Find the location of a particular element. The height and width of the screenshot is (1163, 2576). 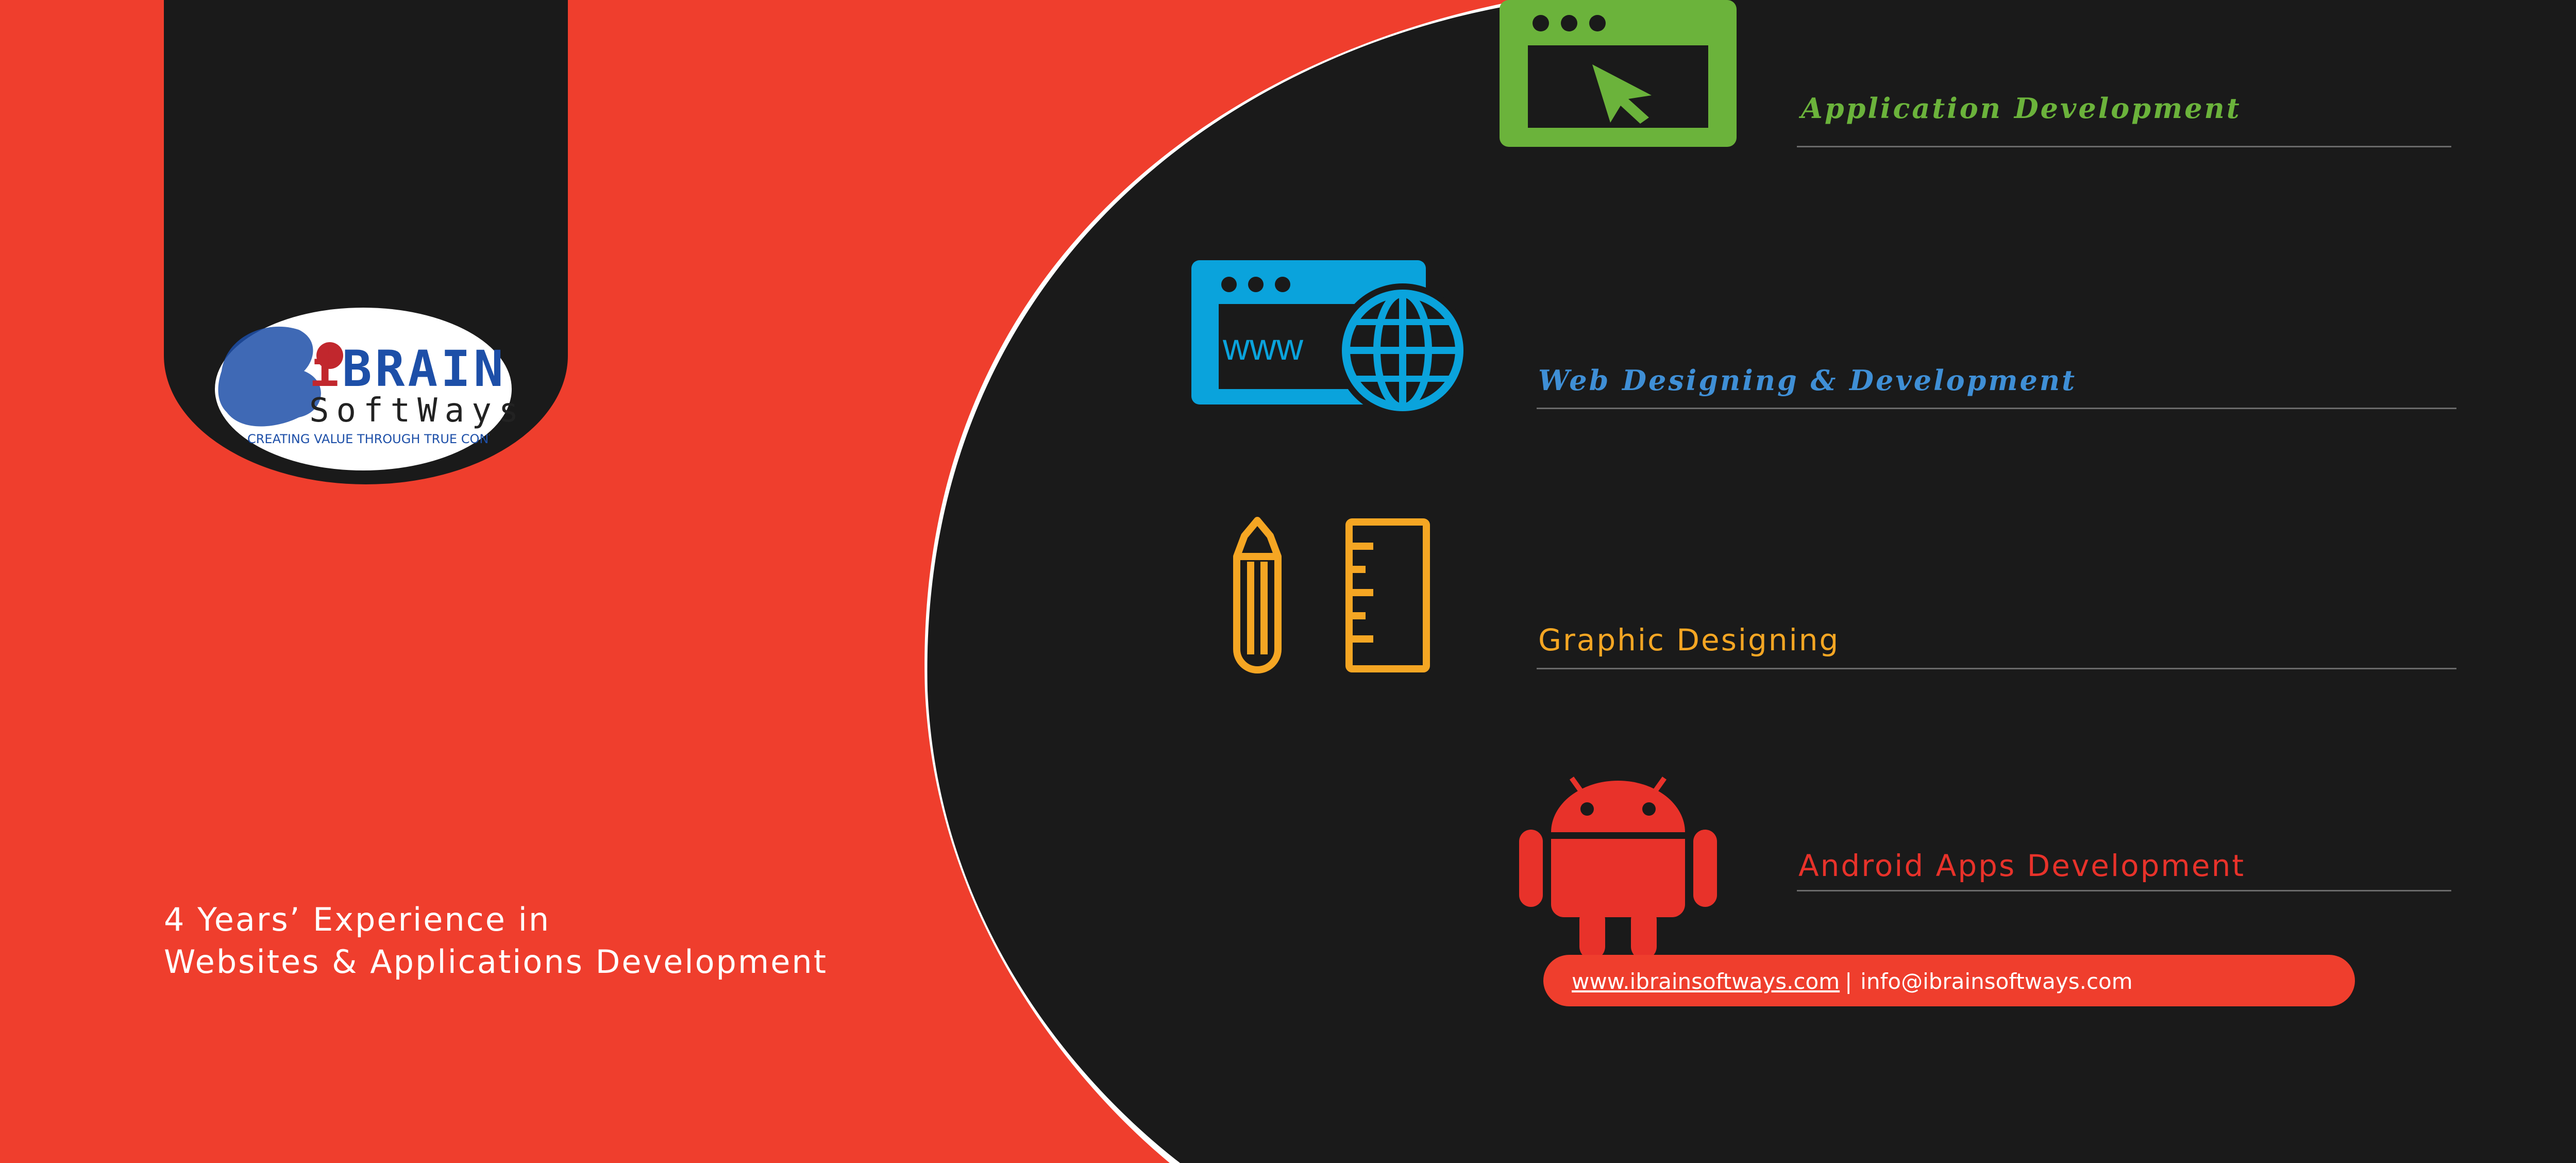

logo-tagline: CREATING VALUE THROUGH TRUE CONVERSION is located at coordinates (368, 439).